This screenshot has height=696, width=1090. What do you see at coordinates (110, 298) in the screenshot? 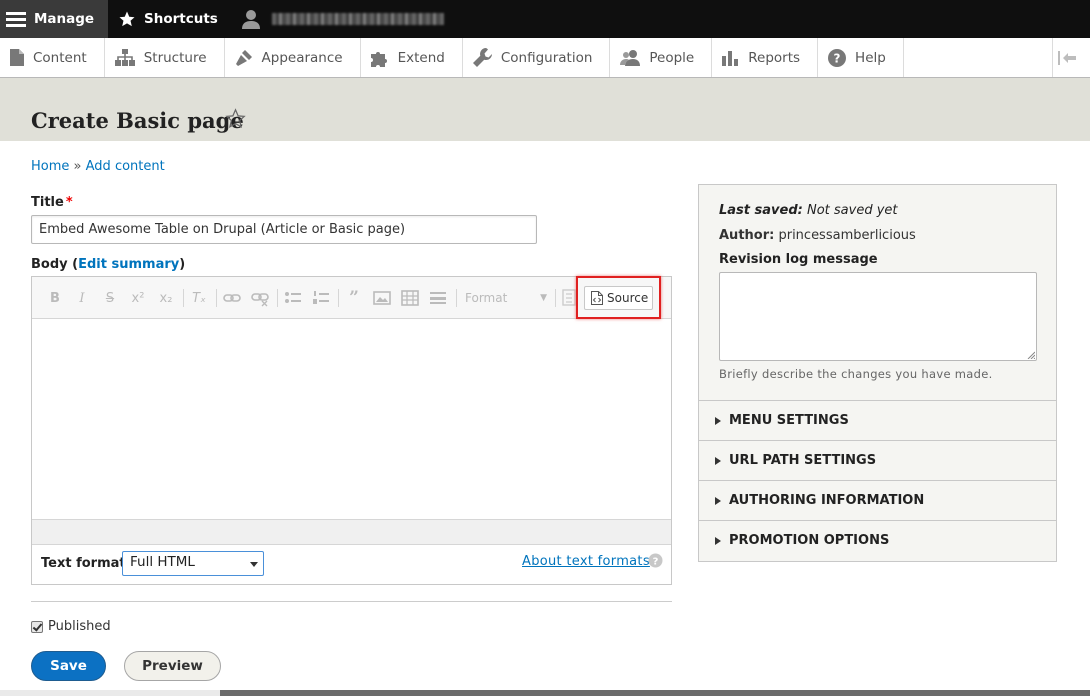
I see `strikethrough-icon: S` at bounding box center [110, 298].